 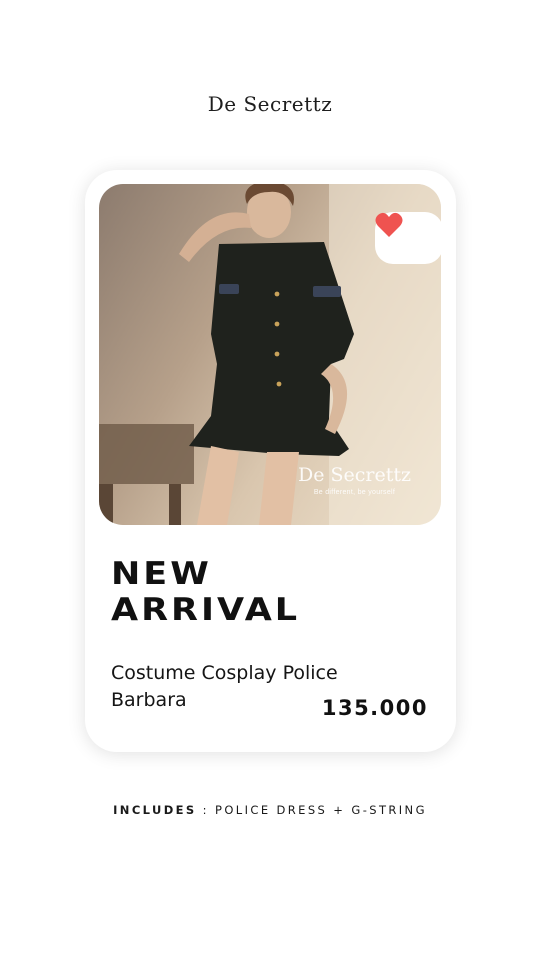 I want to click on watermark-tagline: Be different, be yourself, so click(x=354, y=492).